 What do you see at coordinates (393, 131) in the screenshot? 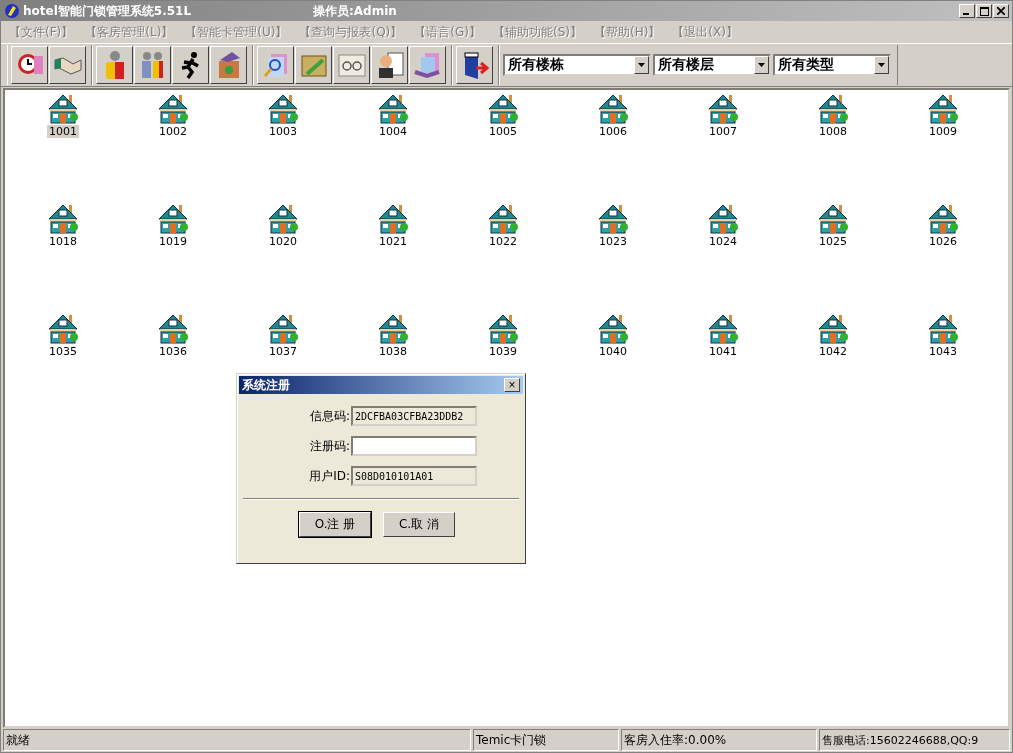
I see `room-label: 1004` at bounding box center [393, 131].